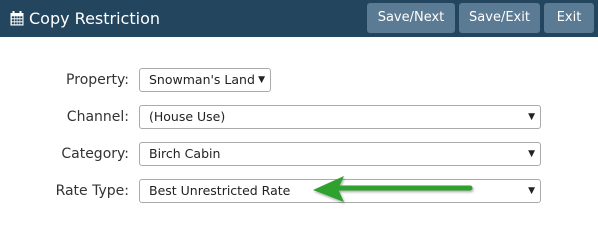 Image resolution: width=598 pixels, height=240 pixels. Describe the element at coordinates (97, 117) in the screenshot. I see `channel-label: Channel:` at that location.